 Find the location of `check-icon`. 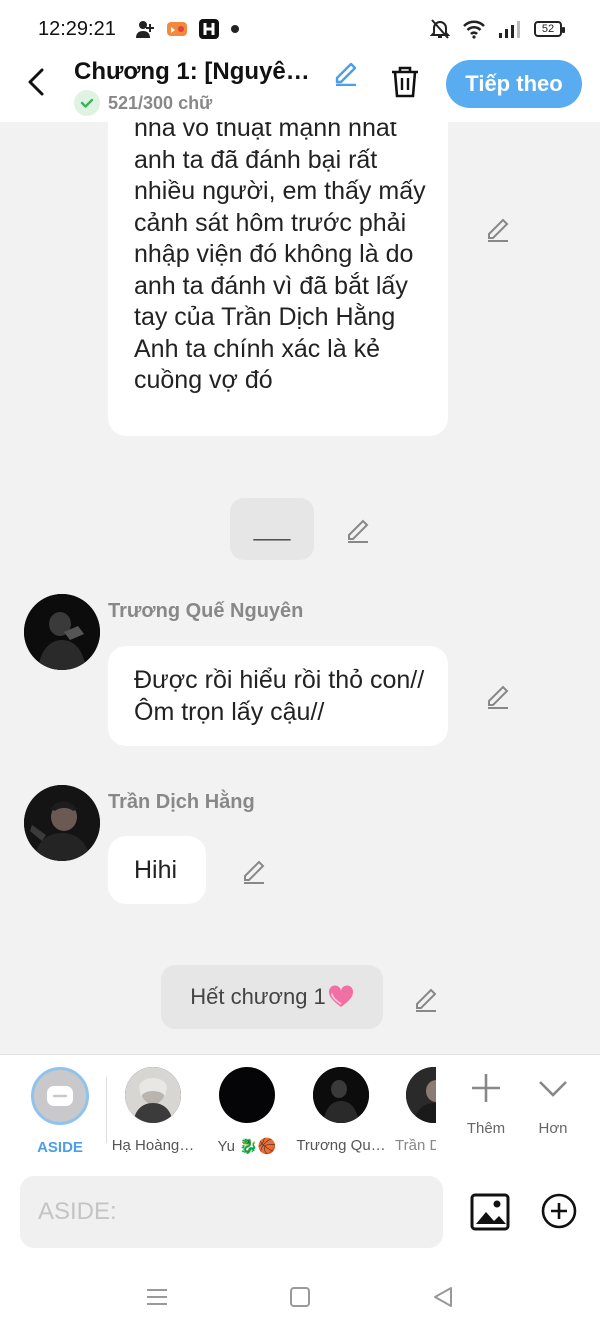

check-icon is located at coordinates (87, 103).